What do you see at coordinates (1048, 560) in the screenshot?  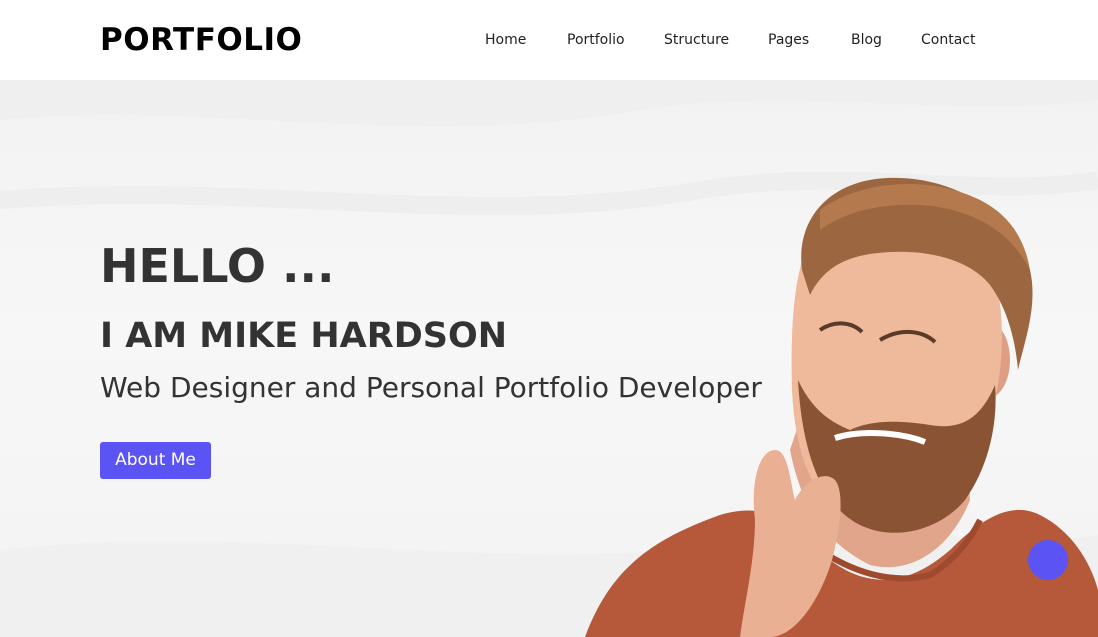 I see `scroll-top-icon` at bounding box center [1048, 560].